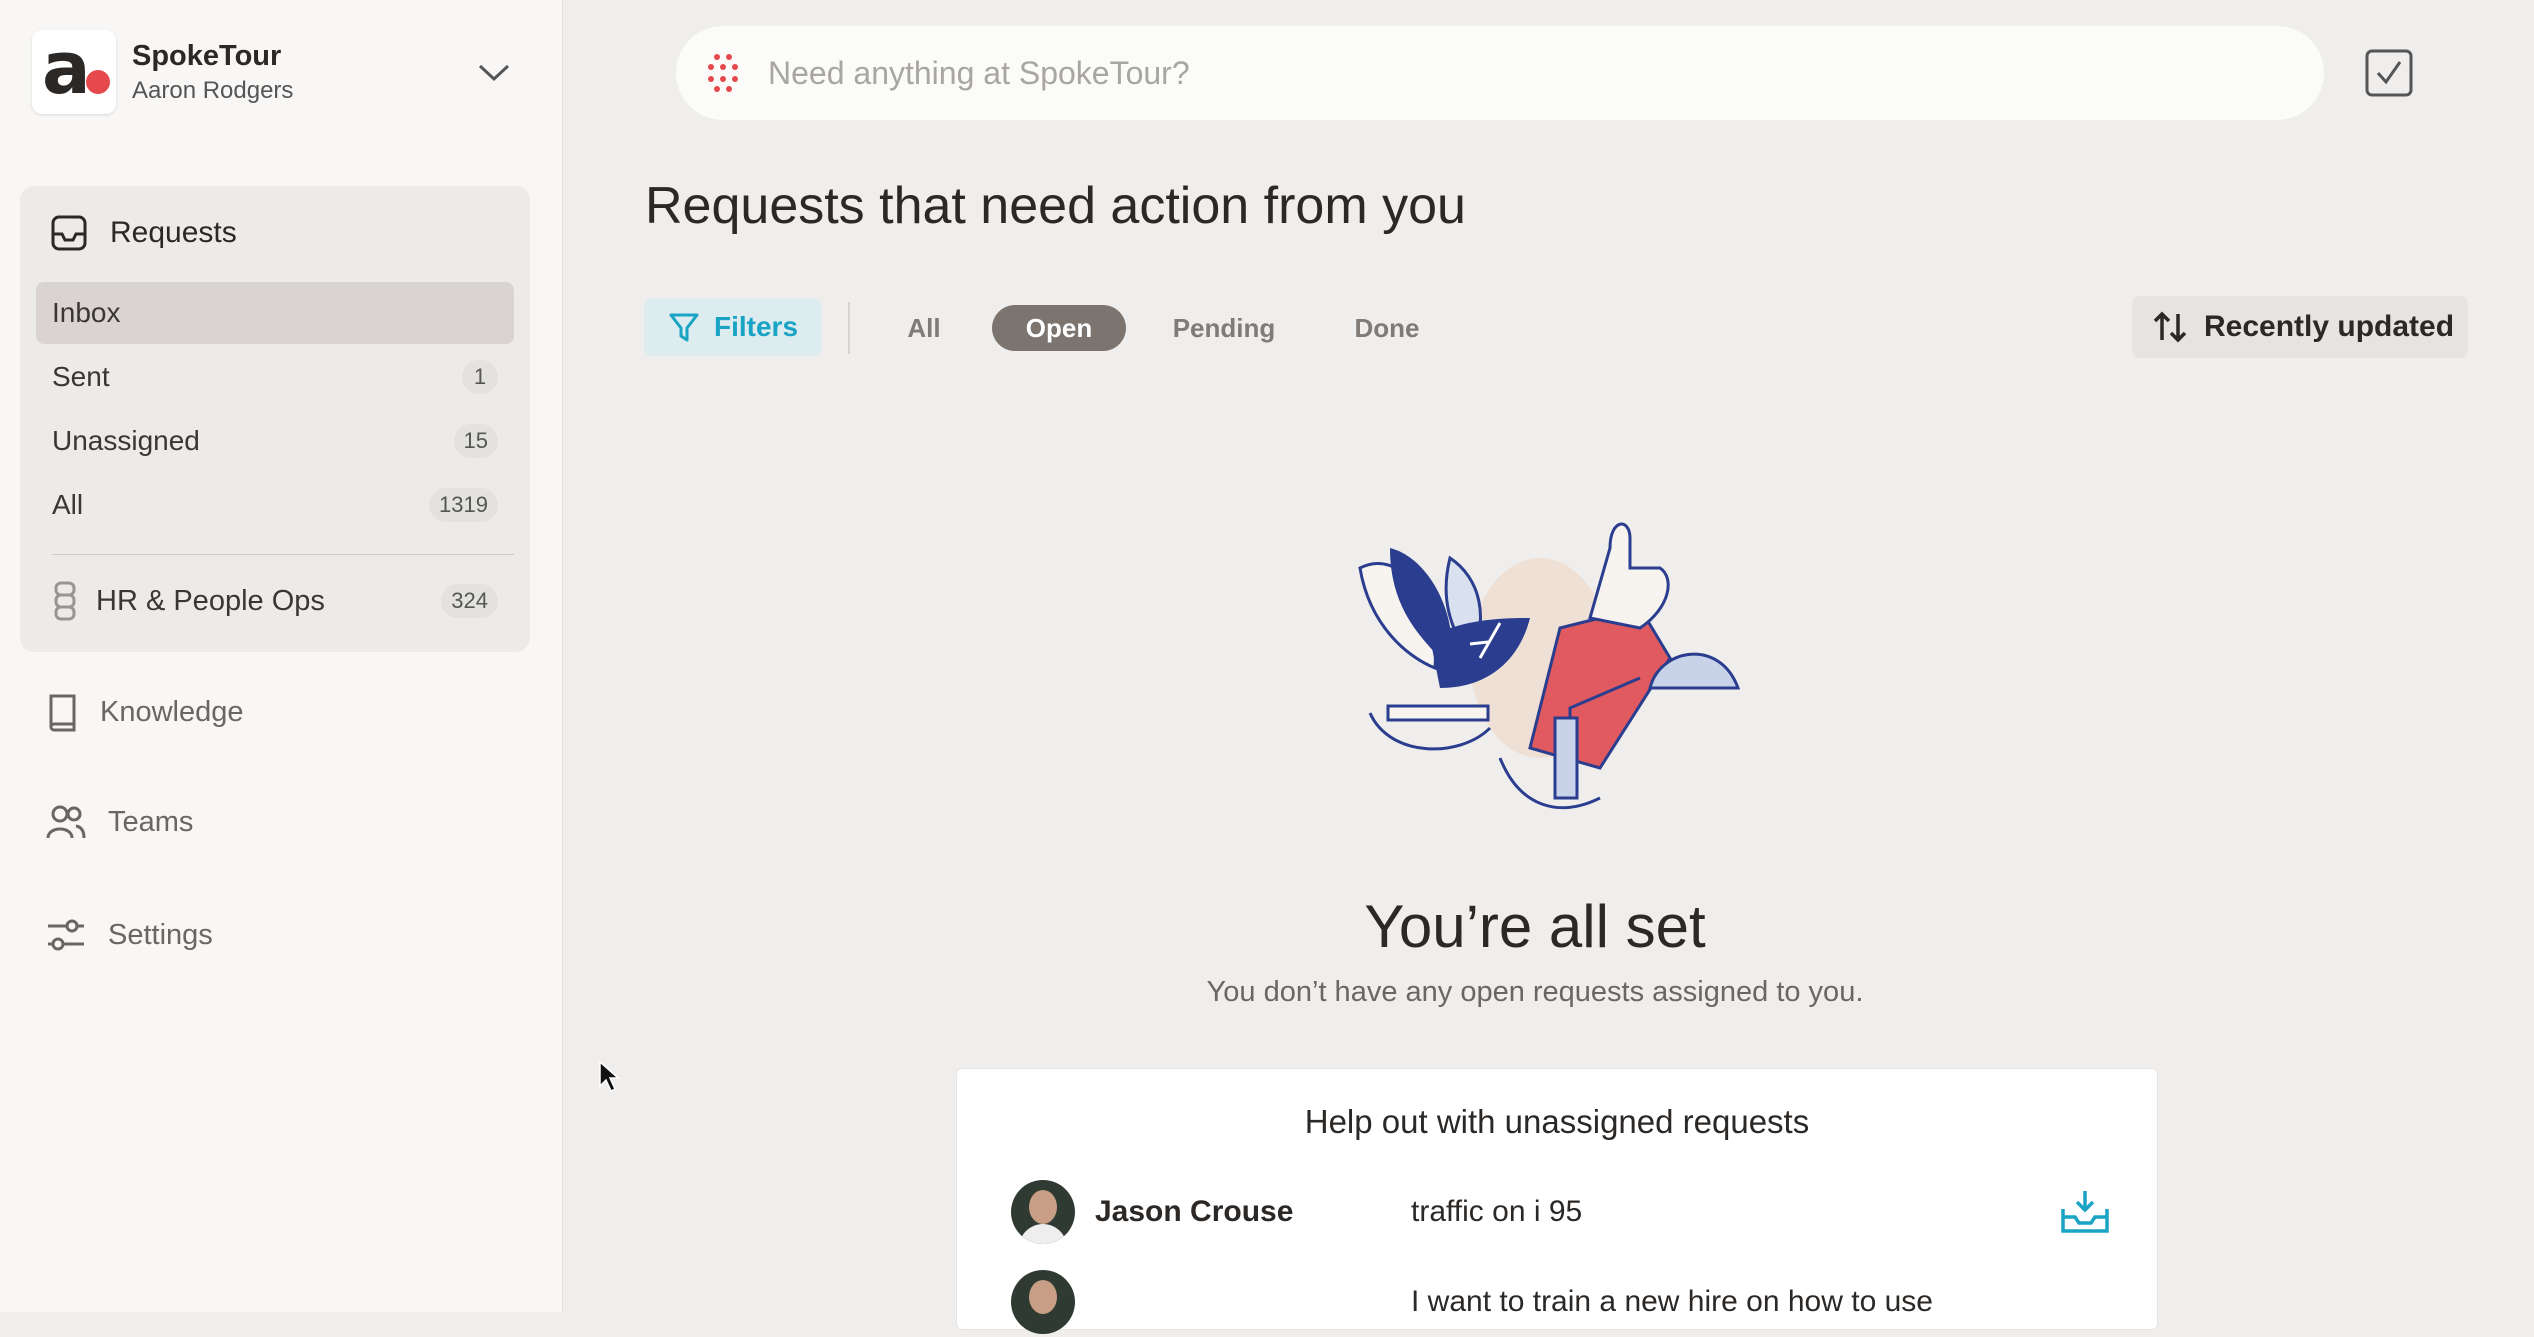 The height and width of the screenshot is (1337, 2534). I want to click on sidebar-item-label: HR & People Ops, so click(210, 600).